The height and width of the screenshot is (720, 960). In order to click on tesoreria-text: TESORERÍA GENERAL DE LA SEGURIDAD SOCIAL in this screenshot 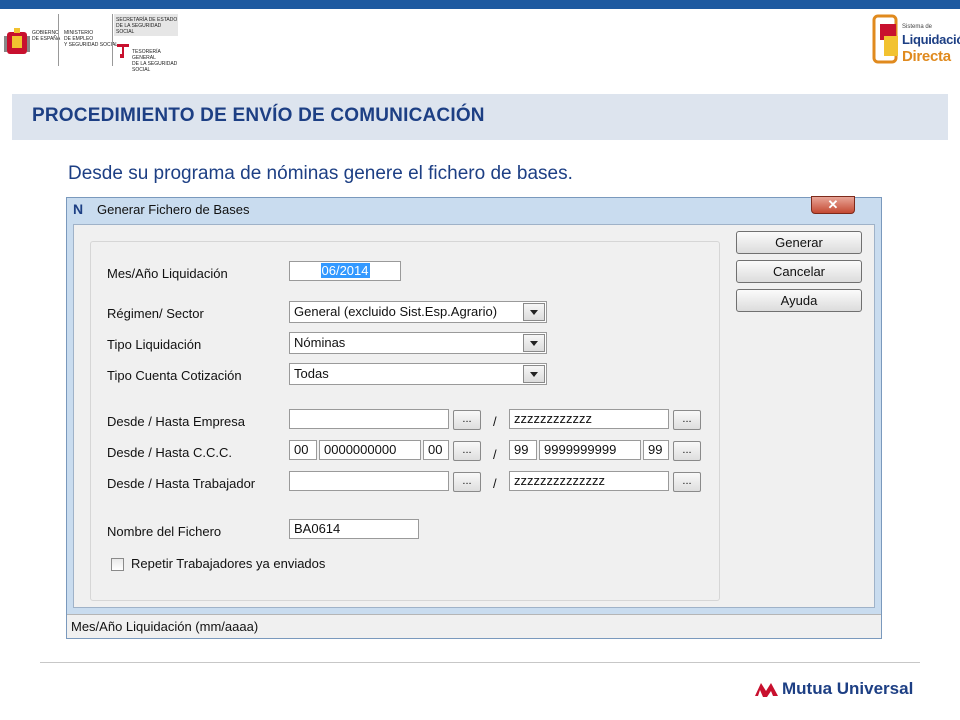, I will do `click(155, 61)`.